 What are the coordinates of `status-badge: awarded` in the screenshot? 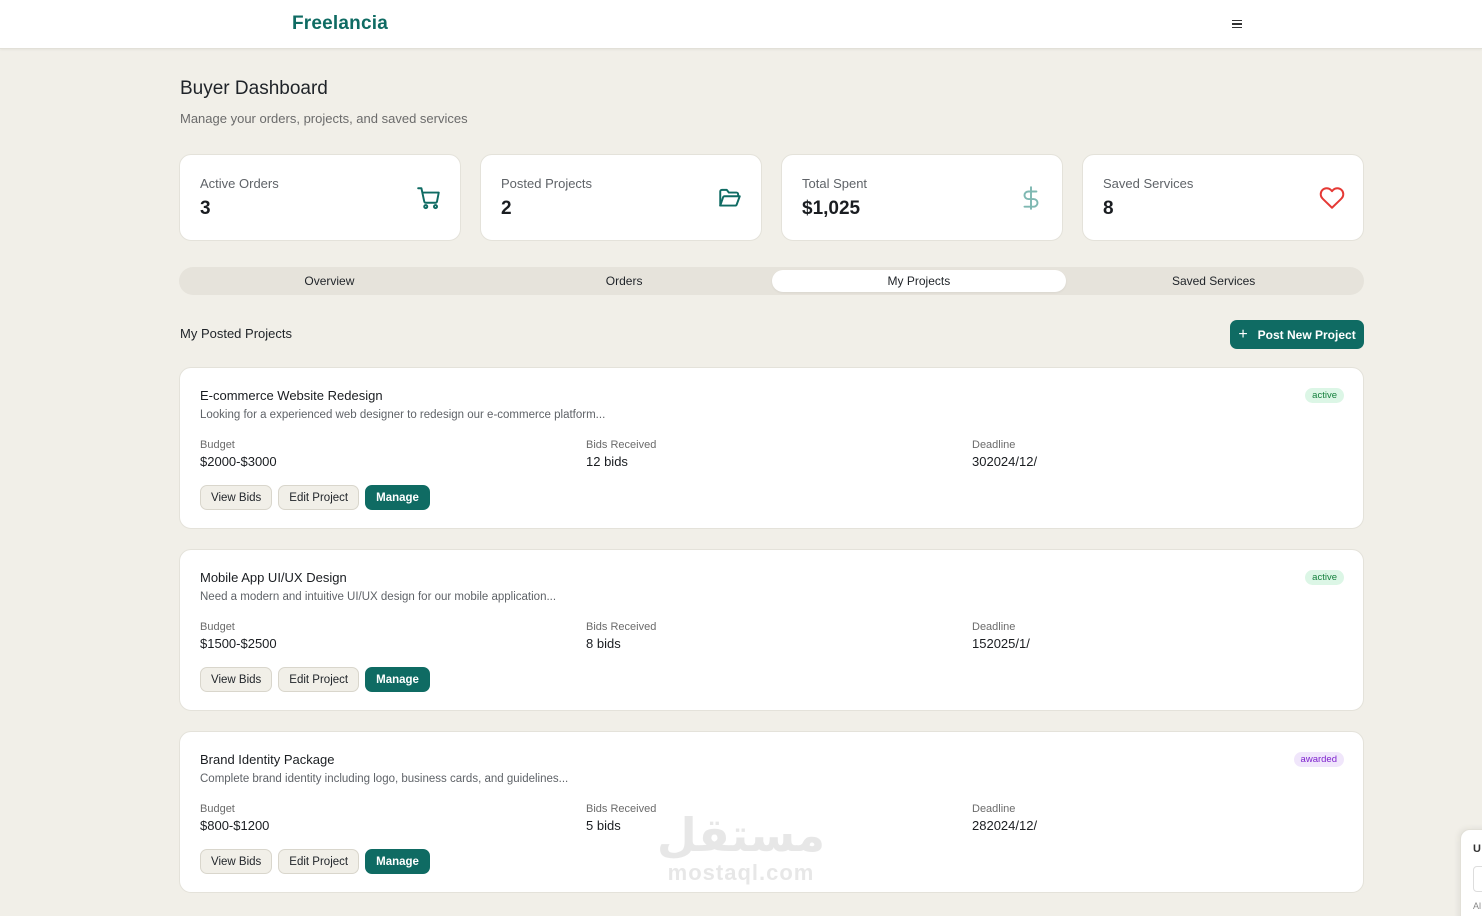 It's located at (1318, 759).